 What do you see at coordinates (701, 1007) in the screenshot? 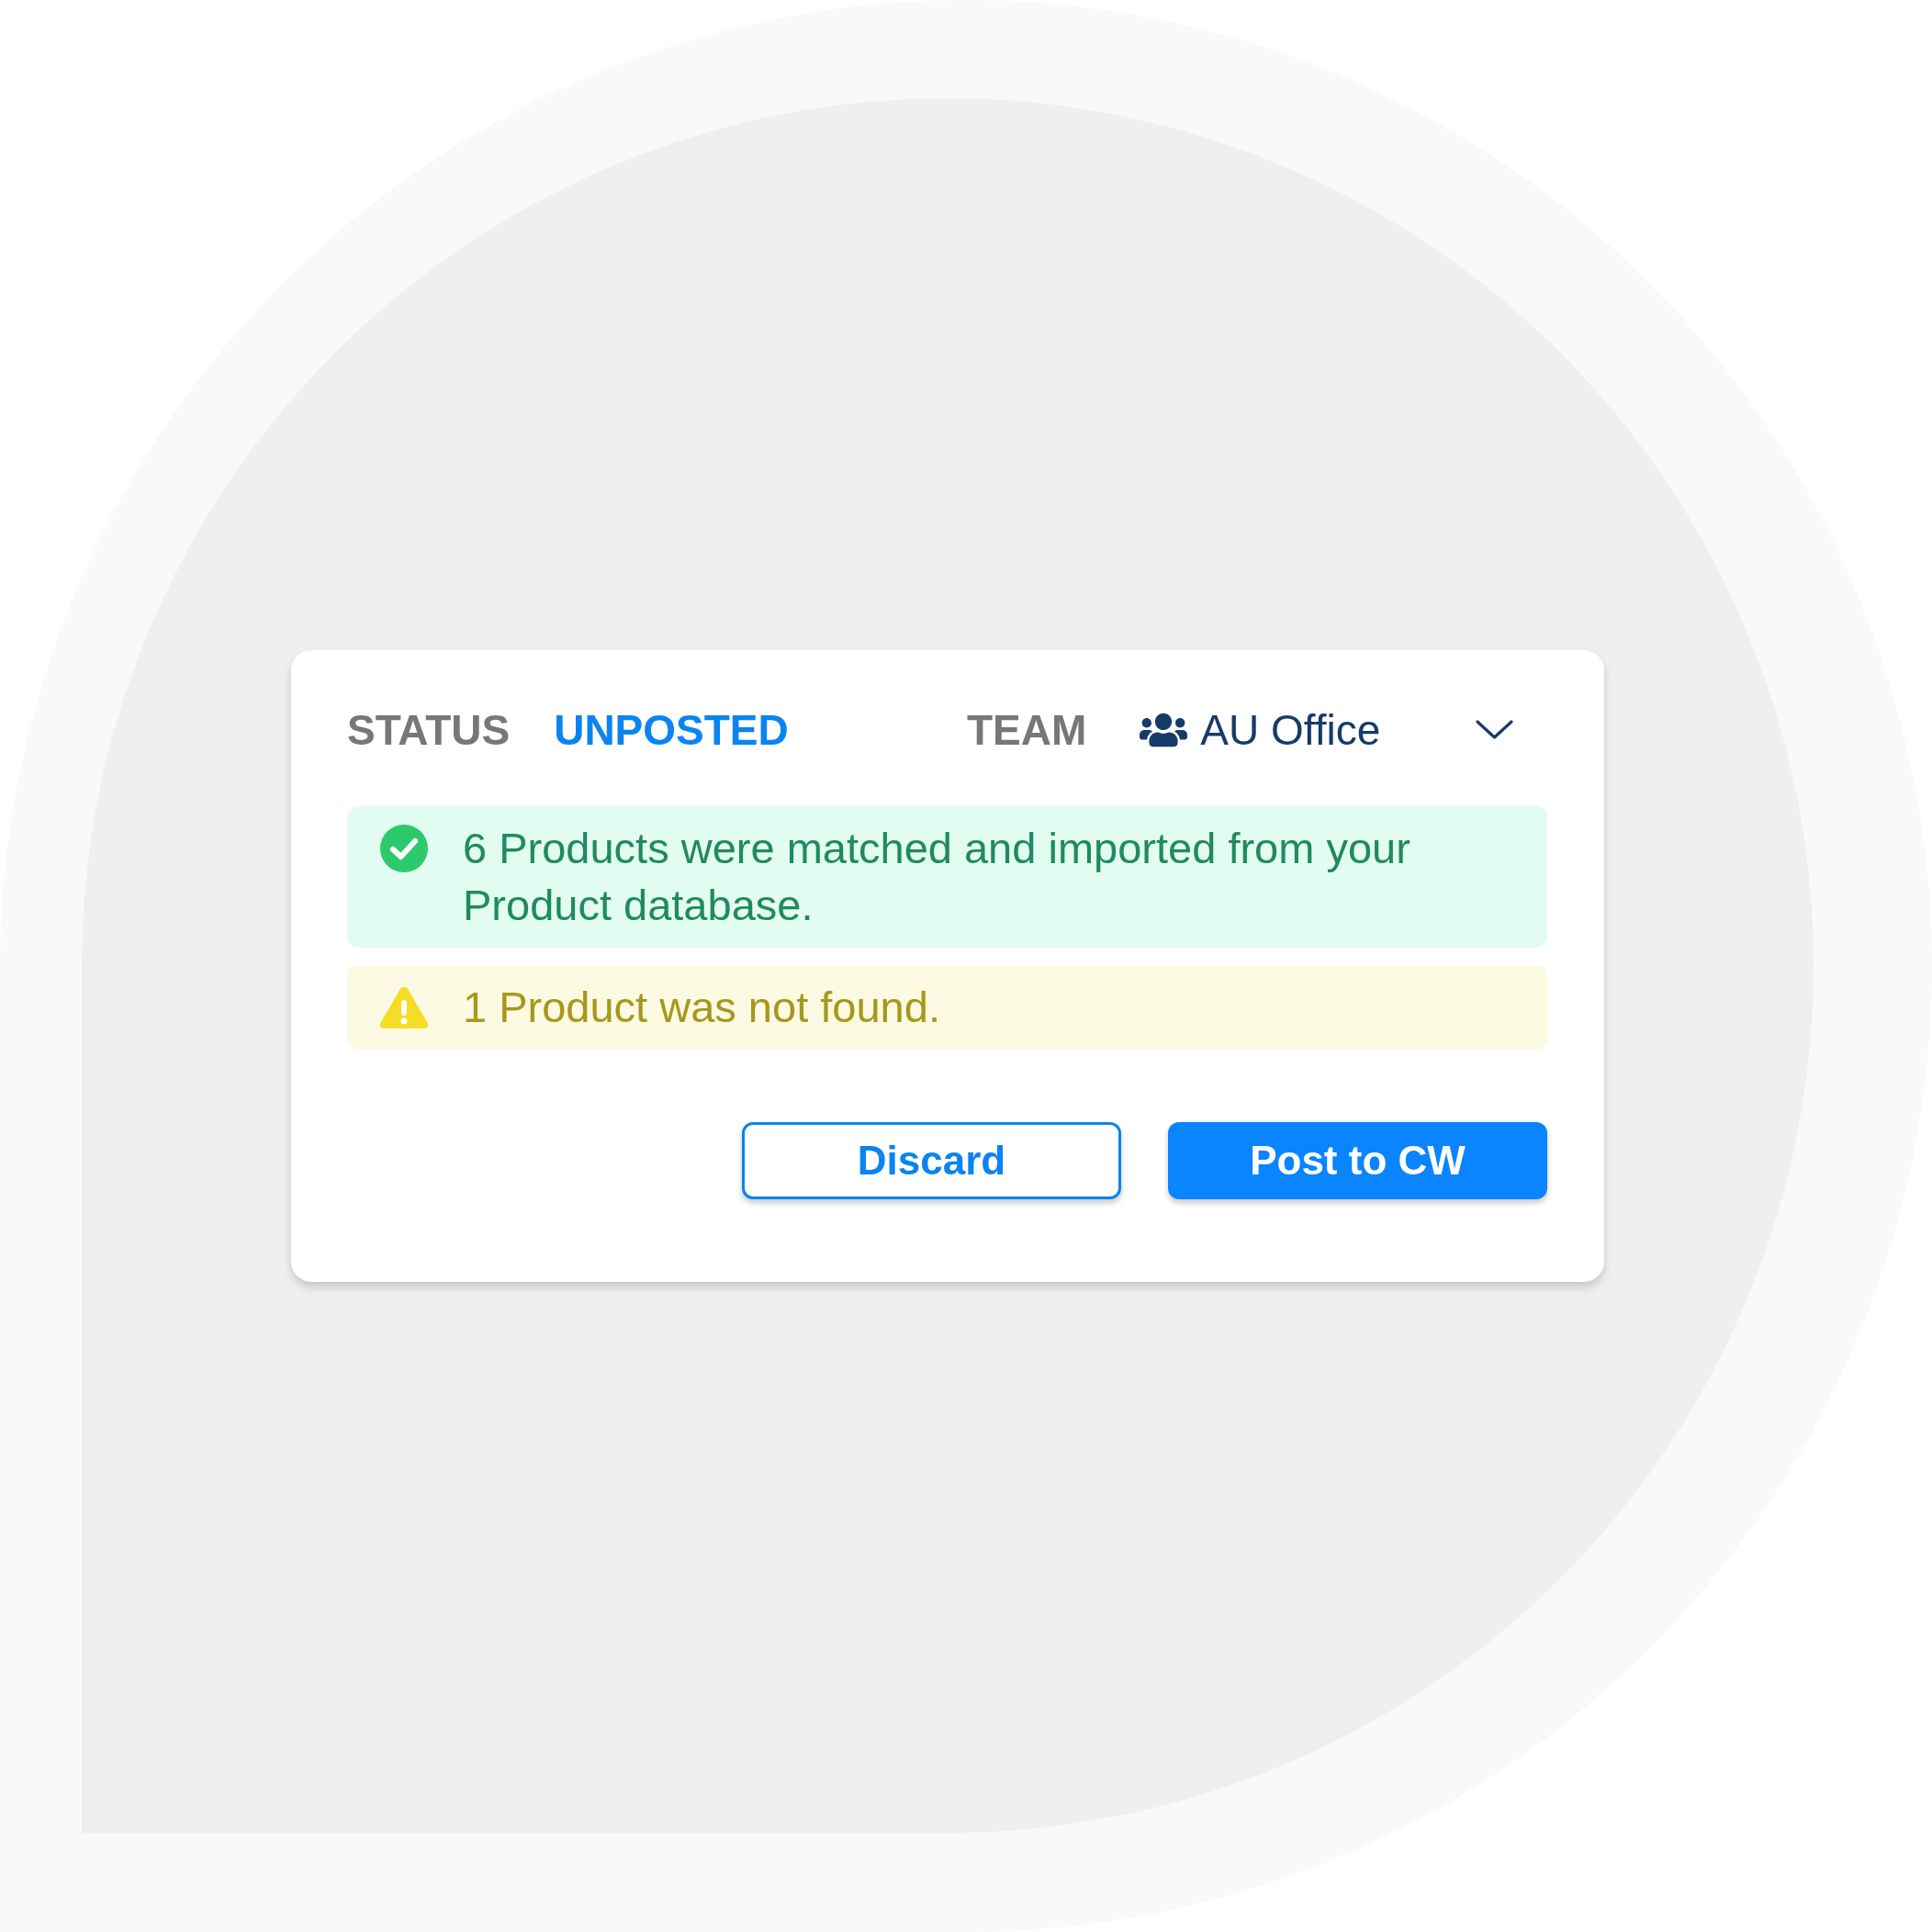
I see `alert-text: 1 Product was not found.` at bounding box center [701, 1007].